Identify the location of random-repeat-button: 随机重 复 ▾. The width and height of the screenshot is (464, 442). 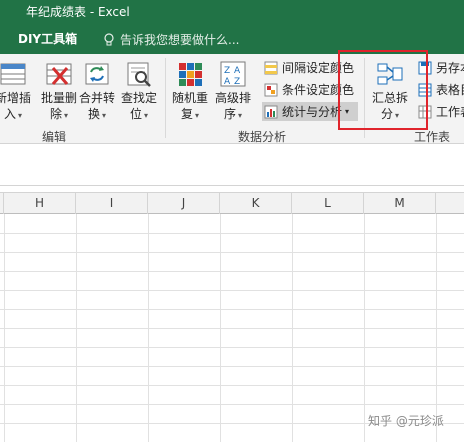
(190, 92).